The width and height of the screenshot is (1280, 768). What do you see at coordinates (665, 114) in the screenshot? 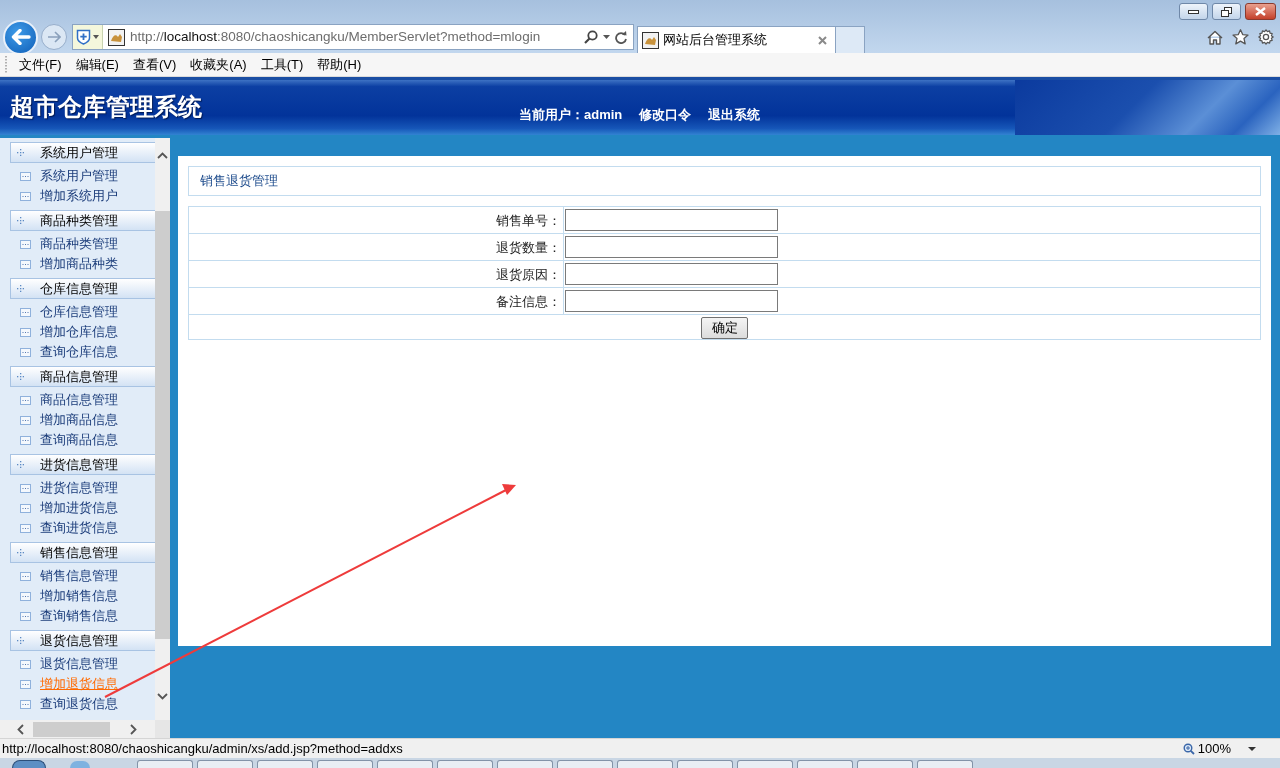
I see `header-link: 修改口令` at bounding box center [665, 114].